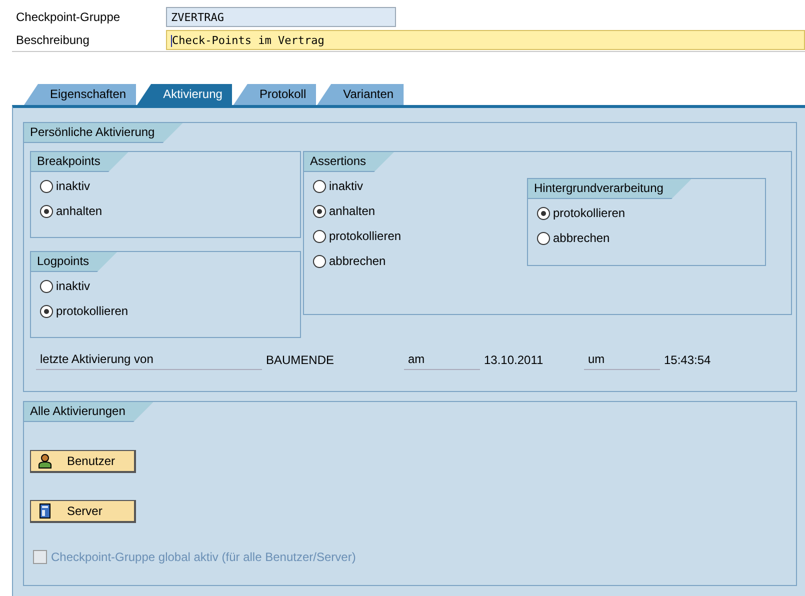 The image size is (805, 596). What do you see at coordinates (52, 40) in the screenshot?
I see `field-label: Beschreibung` at bounding box center [52, 40].